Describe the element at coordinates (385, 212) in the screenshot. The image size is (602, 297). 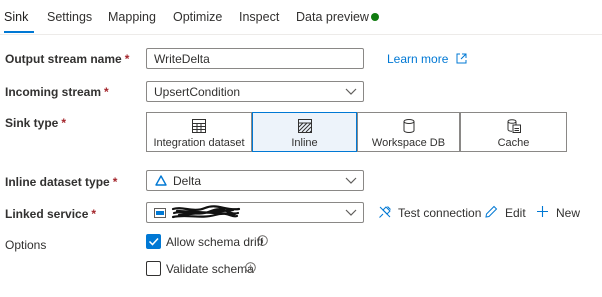
I see `plug-icon` at that location.